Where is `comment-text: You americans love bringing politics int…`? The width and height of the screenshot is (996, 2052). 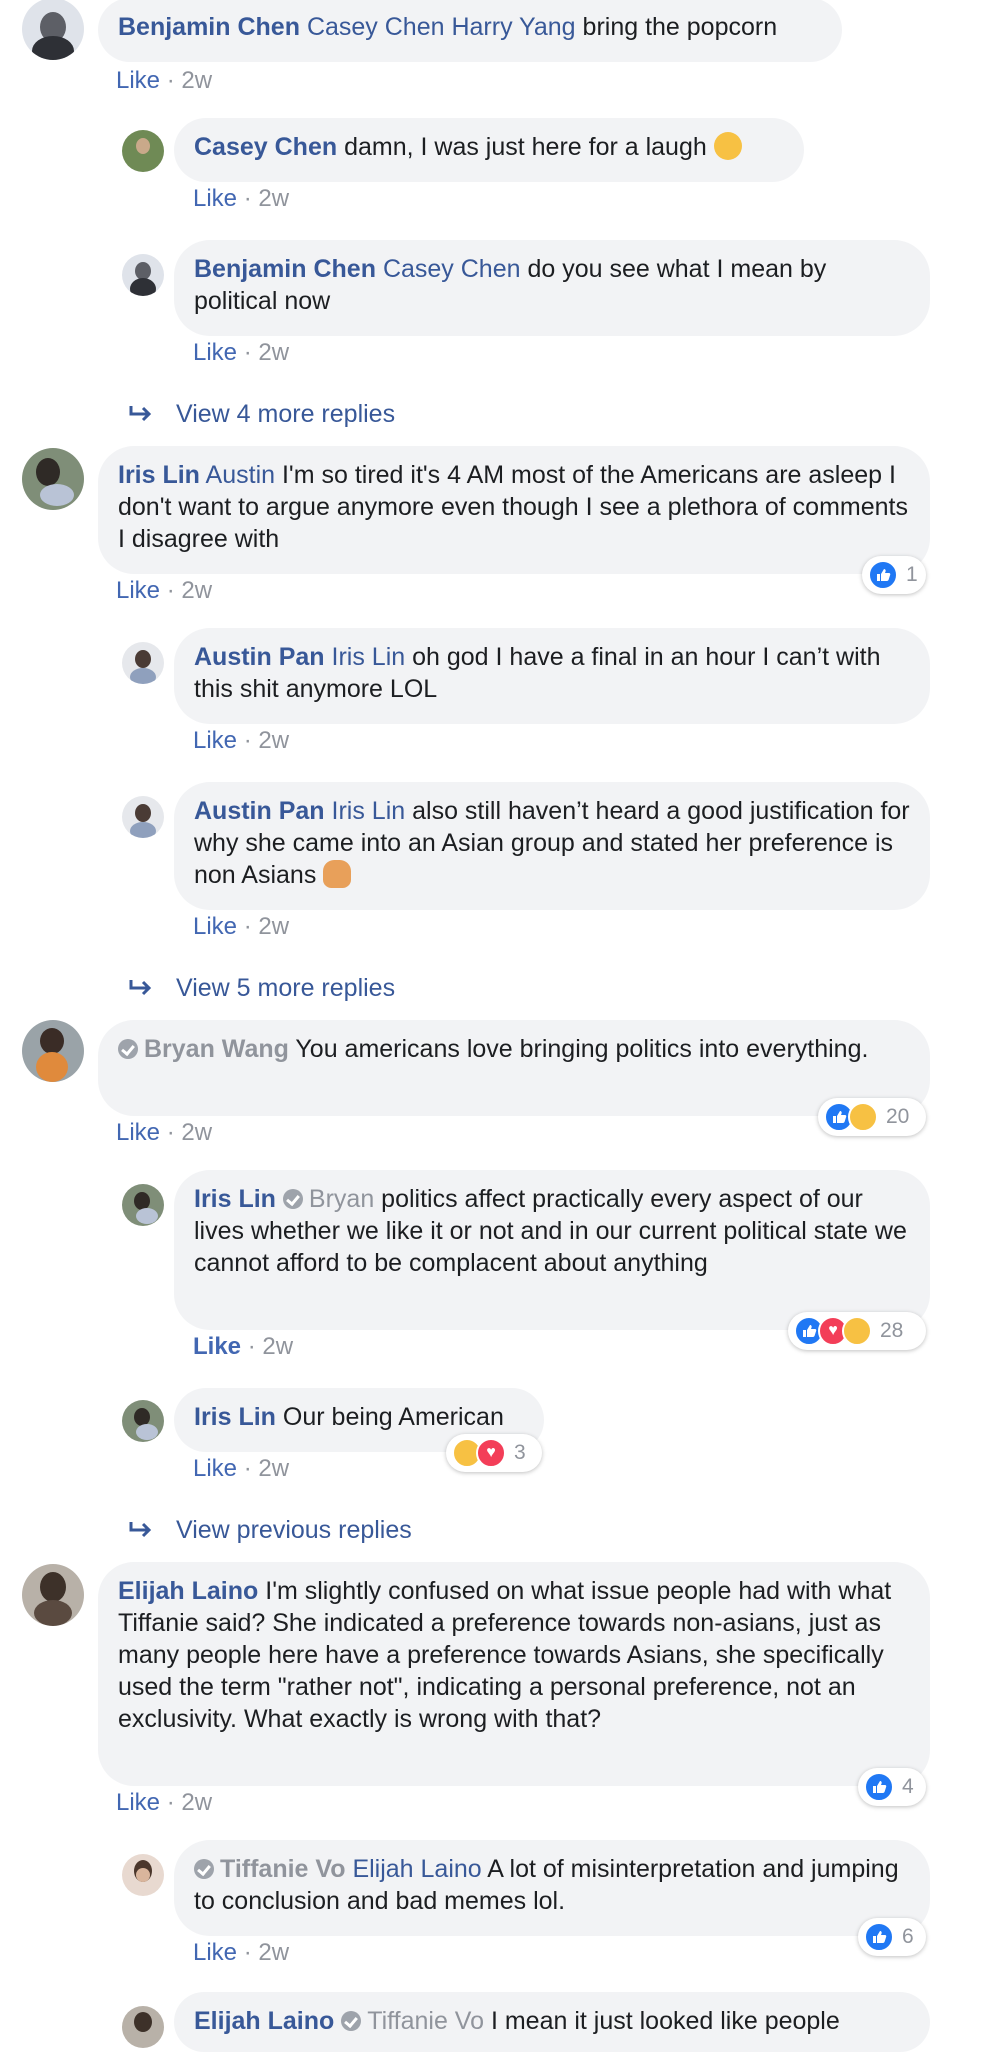 comment-text: You americans love bringing politics int… is located at coordinates (578, 1049).